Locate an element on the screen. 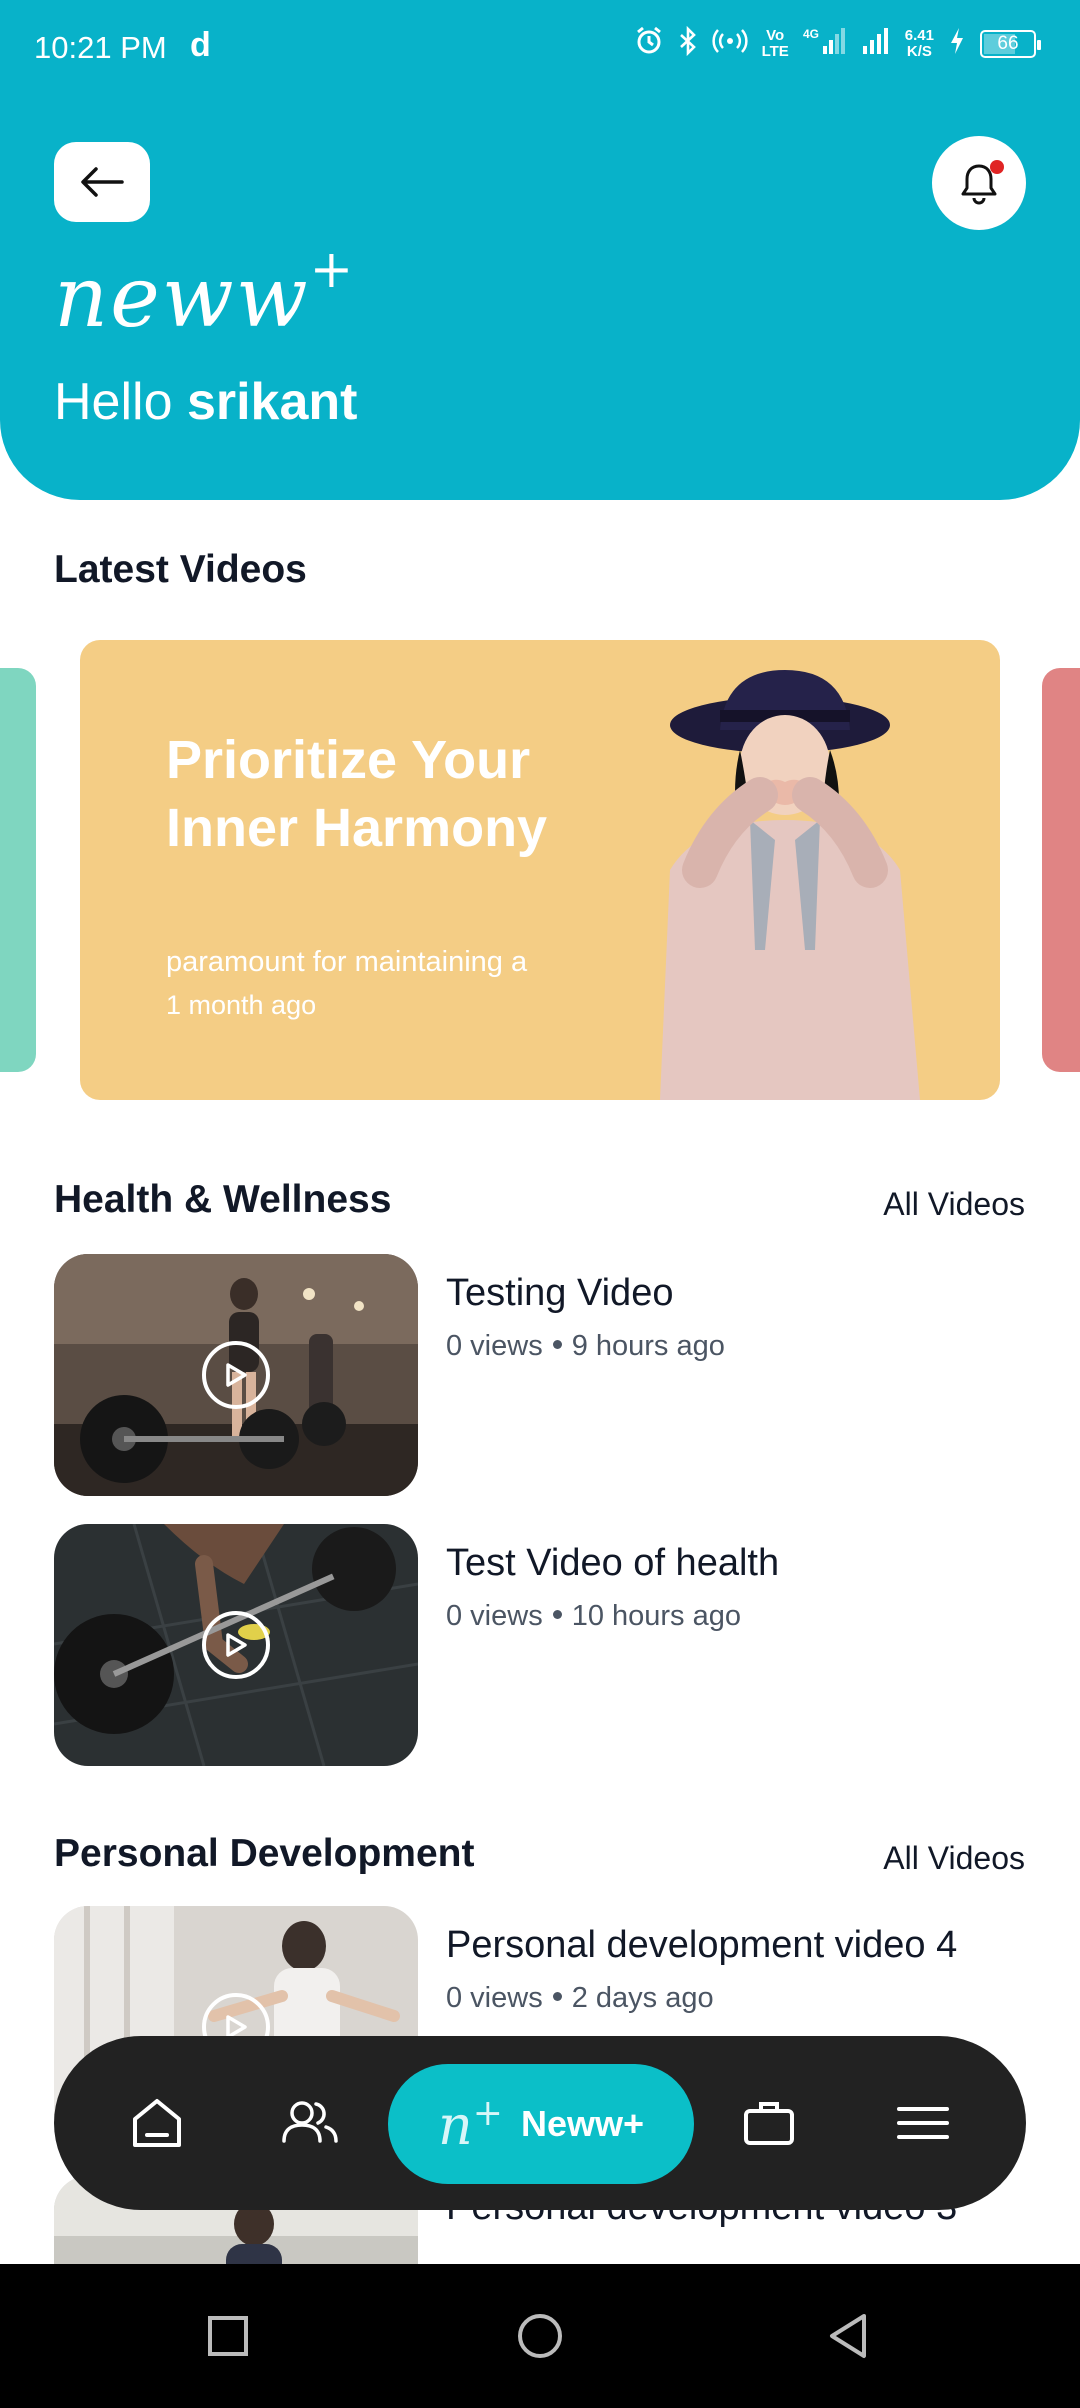 This screenshot has width=1080, height=2408. home-button is located at coordinates (540, 2336).